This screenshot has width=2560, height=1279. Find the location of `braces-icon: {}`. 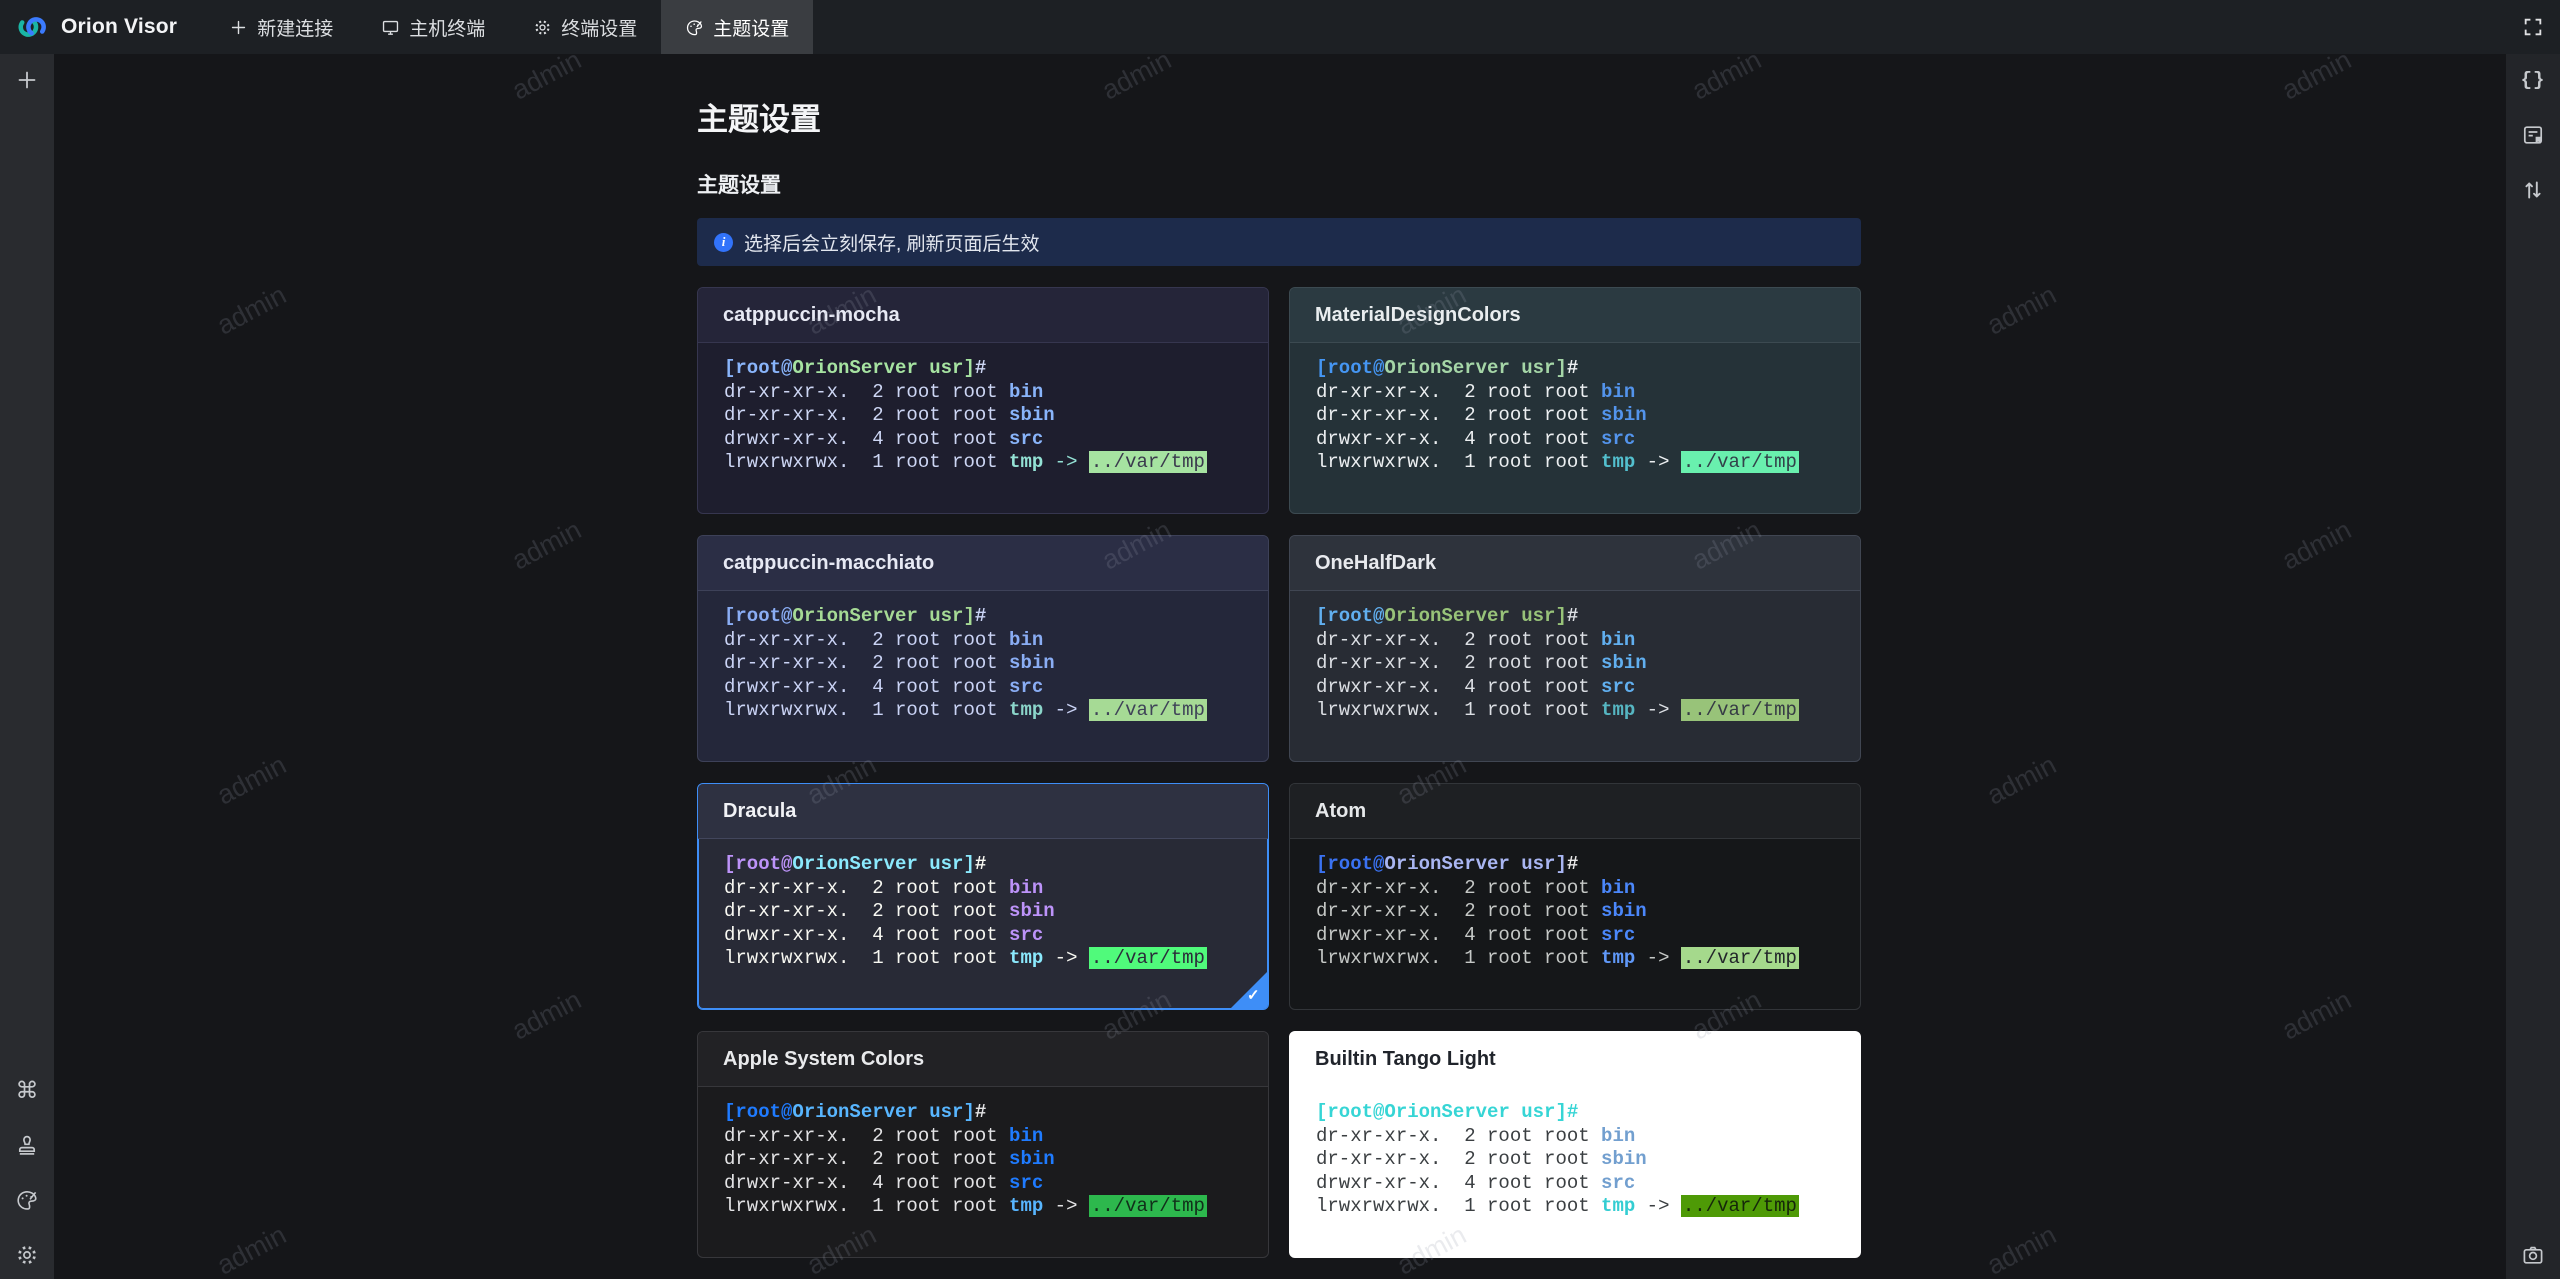

braces-icon: {} is located at coordinates (2533, 80).